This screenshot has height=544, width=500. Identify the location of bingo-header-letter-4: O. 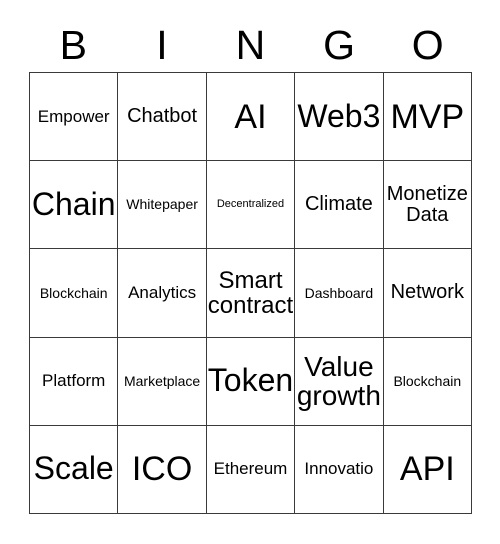
(427, 44).